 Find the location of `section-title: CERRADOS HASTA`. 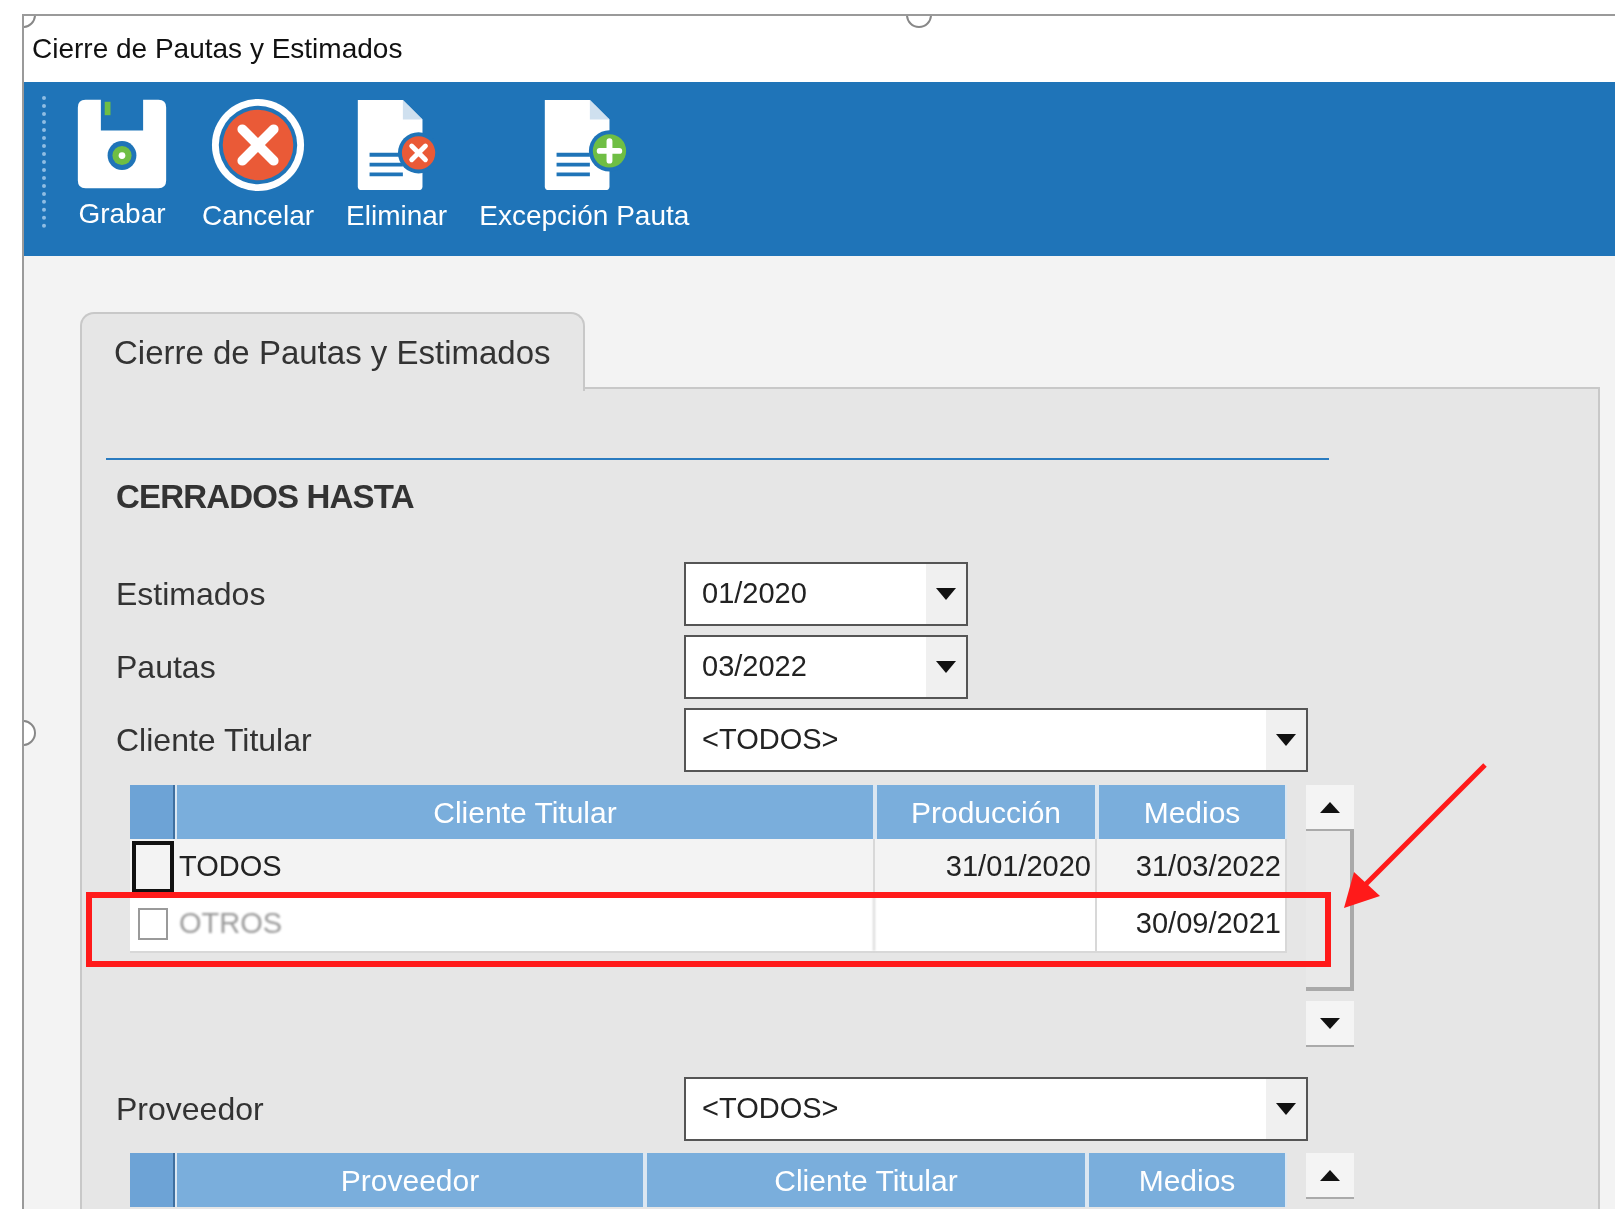

section-title: CERRADOS HASTA is located at coordinates (265, 496).